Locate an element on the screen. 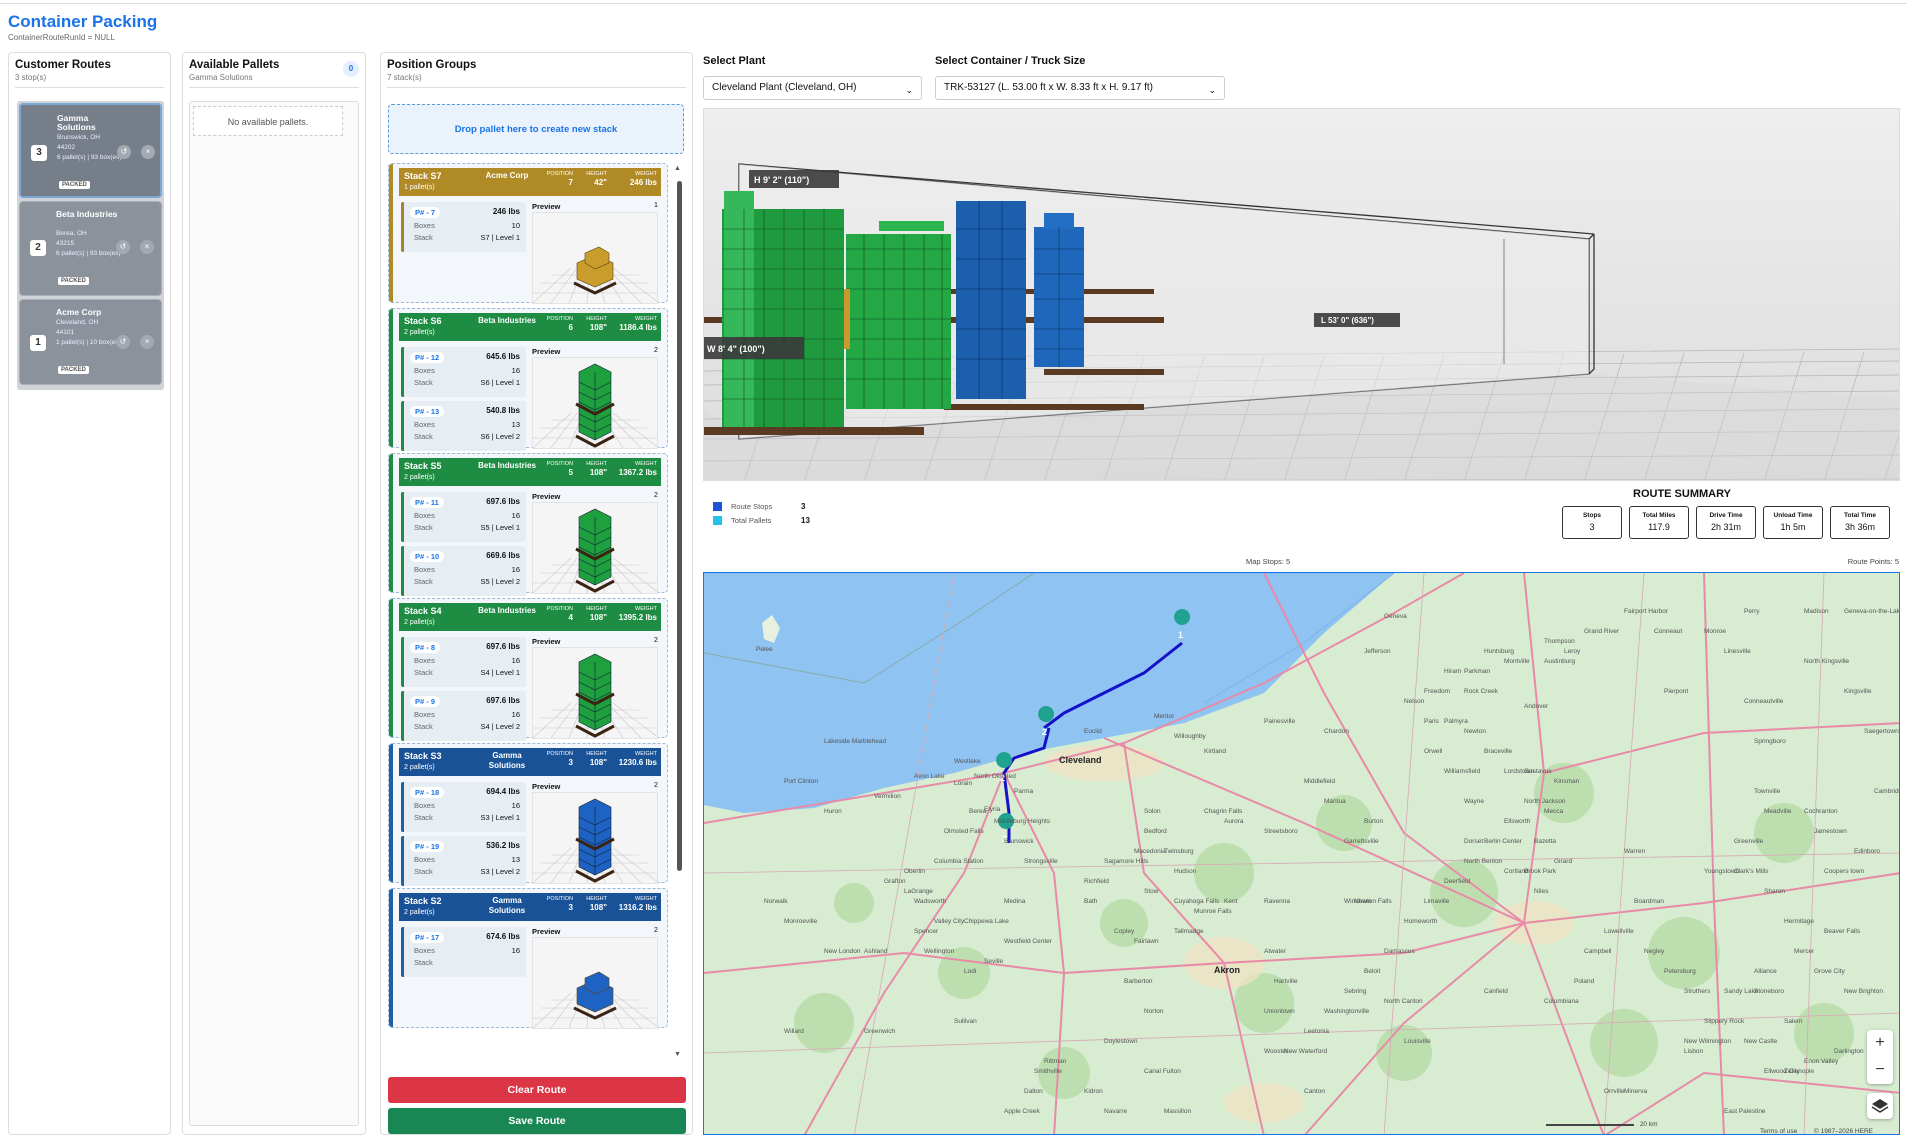  position-label: POSITION is located at coordinates (559, 899).